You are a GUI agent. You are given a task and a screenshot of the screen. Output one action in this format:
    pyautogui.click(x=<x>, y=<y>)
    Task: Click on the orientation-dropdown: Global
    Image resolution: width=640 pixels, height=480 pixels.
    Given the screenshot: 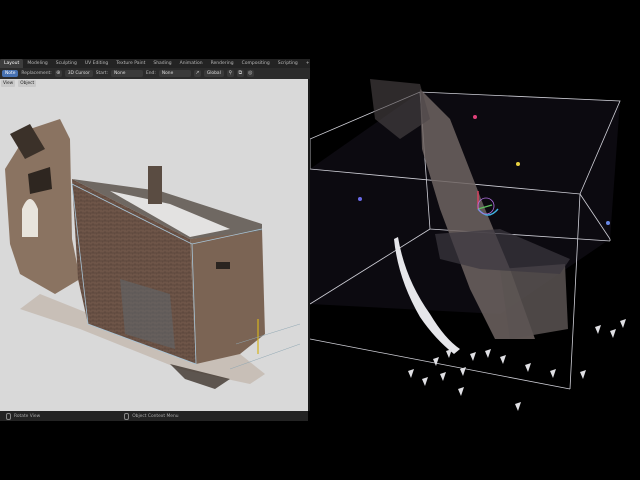 What is the action you would take?
    pyautogui.click(x=213, y=73)
    